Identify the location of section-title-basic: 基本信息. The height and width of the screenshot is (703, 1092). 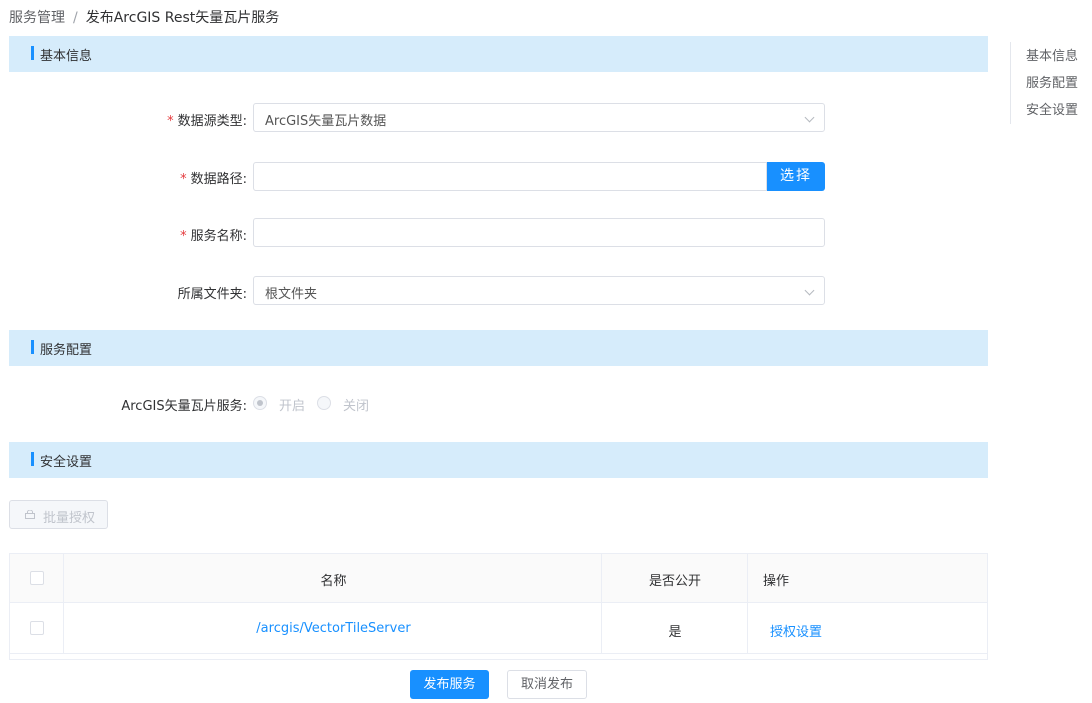
(66, 56).